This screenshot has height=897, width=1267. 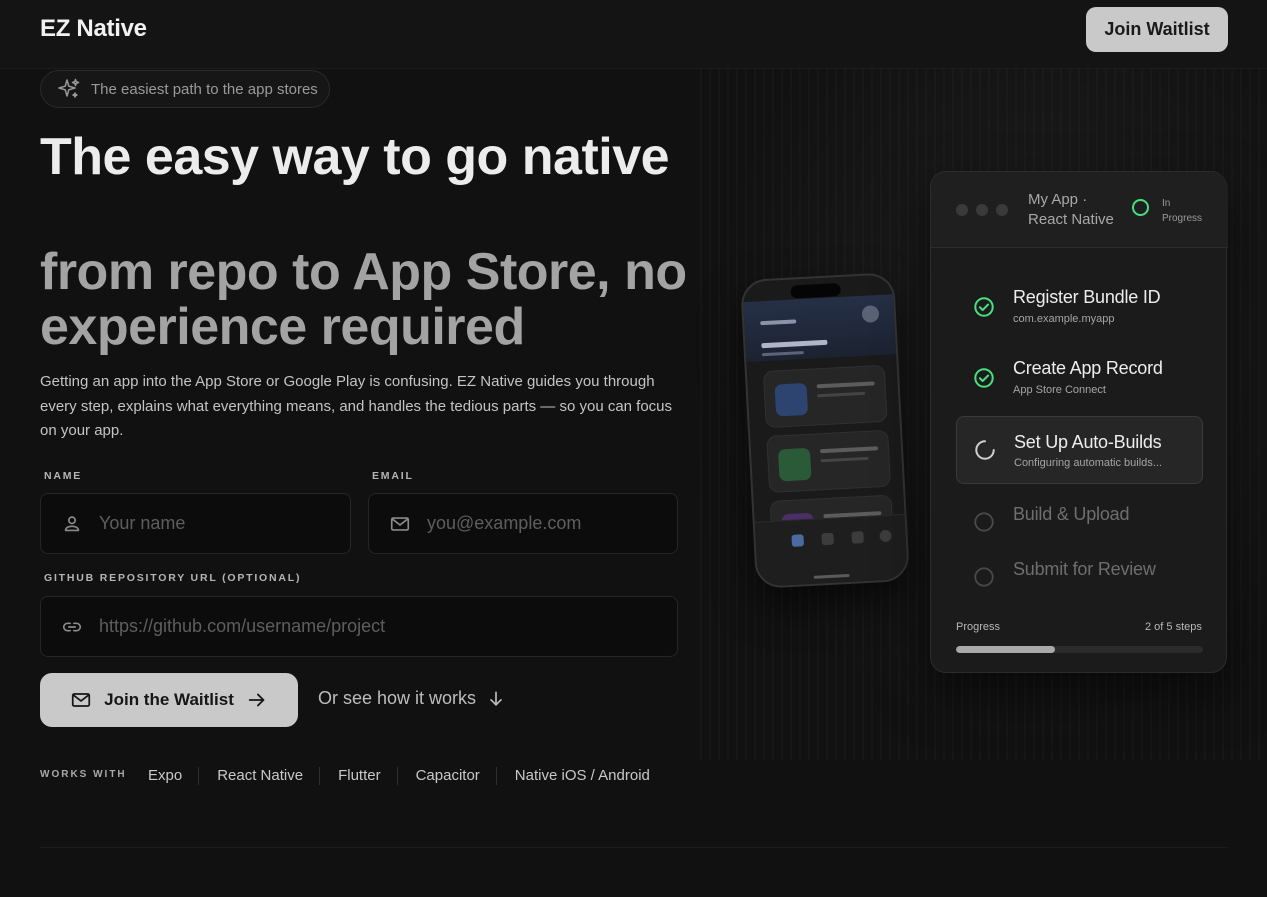 I want to click on phone-mockup, so click(x=825, y=430).